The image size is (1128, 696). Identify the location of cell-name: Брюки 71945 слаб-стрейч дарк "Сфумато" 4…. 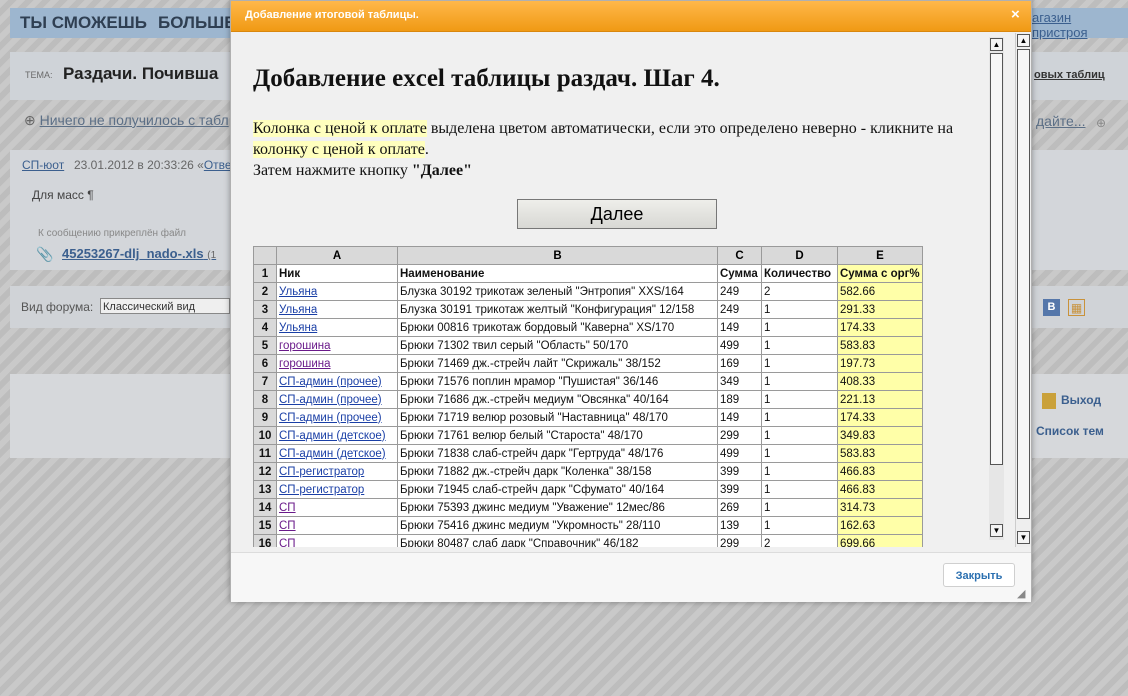
(557, 489).